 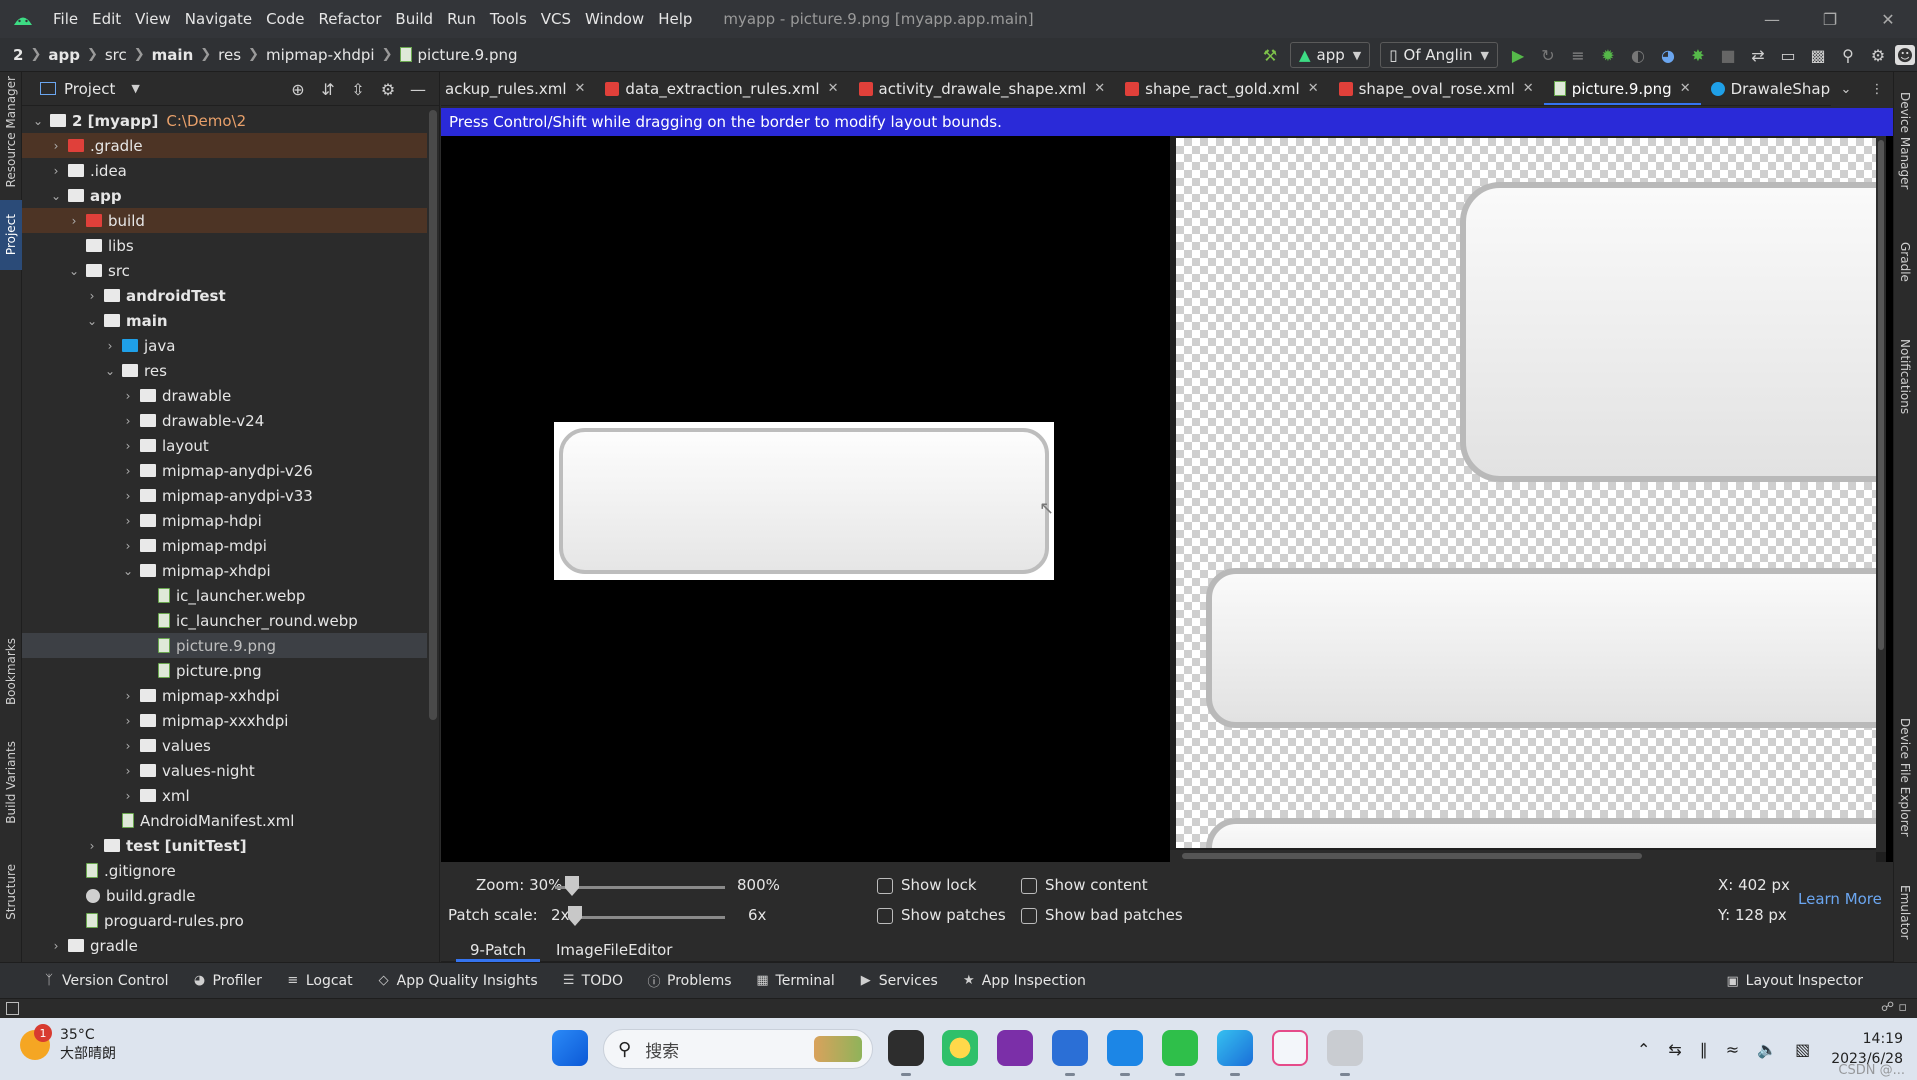 What do you see at coordinates (1436, 88) in the screenshot?
I see `editor-tab: shape_oval_rose.xml ✕` at bounding box center [1436, 88].